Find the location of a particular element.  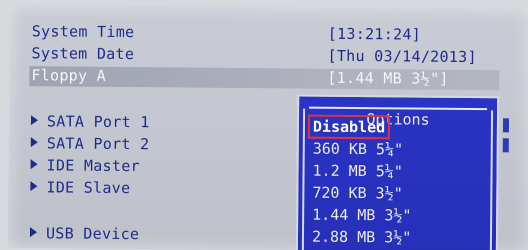

popup-border-right is located at coordinates (491, 180).